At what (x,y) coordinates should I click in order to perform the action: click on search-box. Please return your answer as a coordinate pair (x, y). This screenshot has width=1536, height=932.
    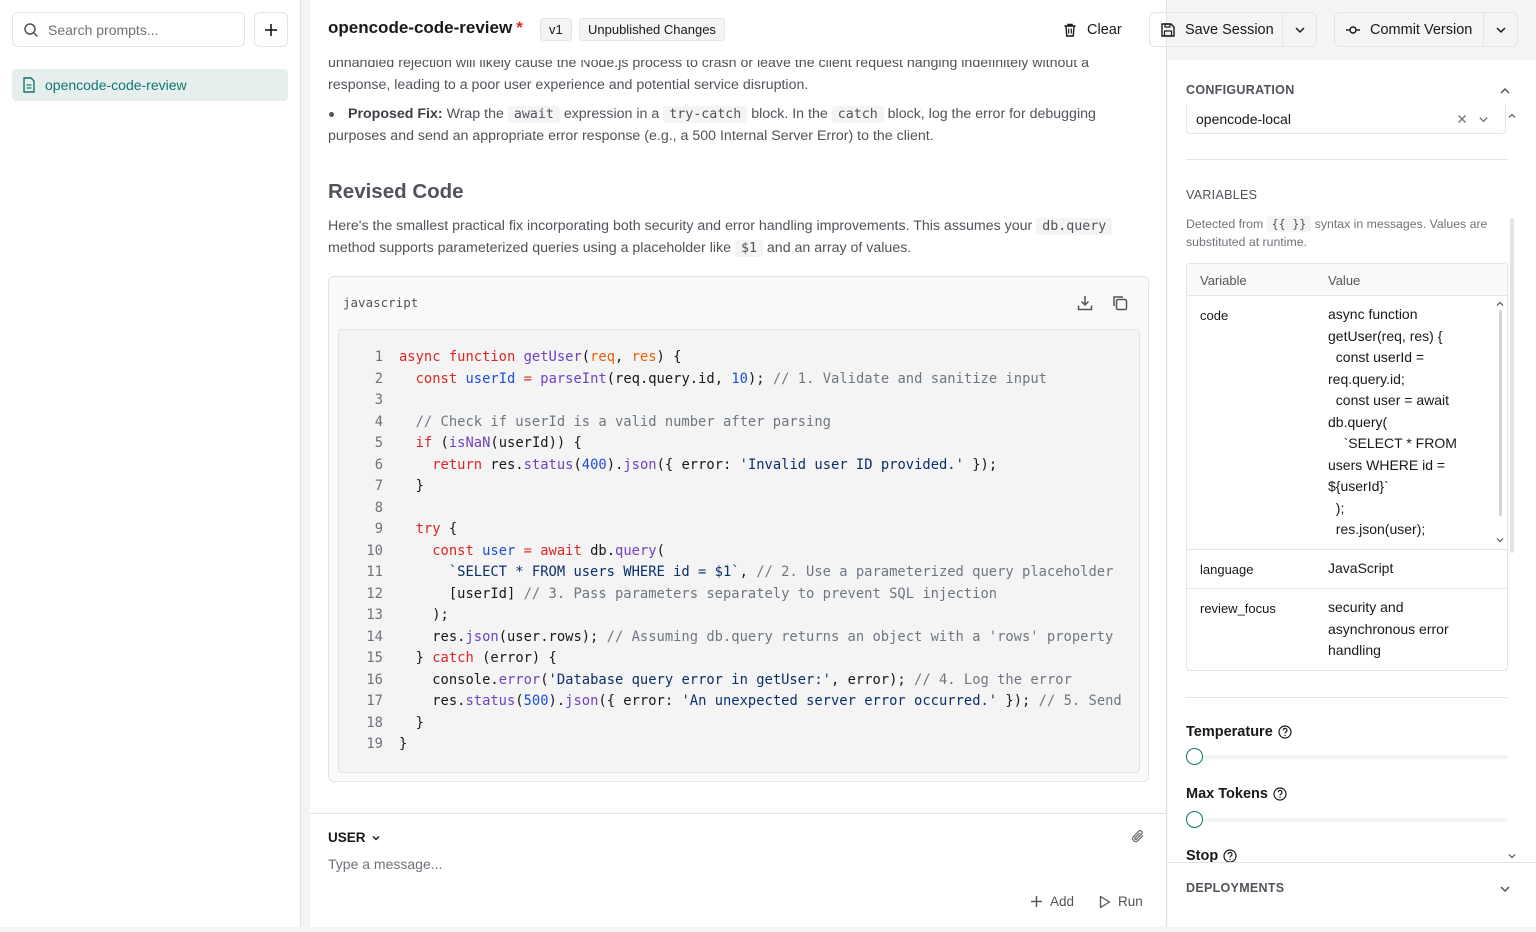
    Looking at the image, I should click on (128, 29).